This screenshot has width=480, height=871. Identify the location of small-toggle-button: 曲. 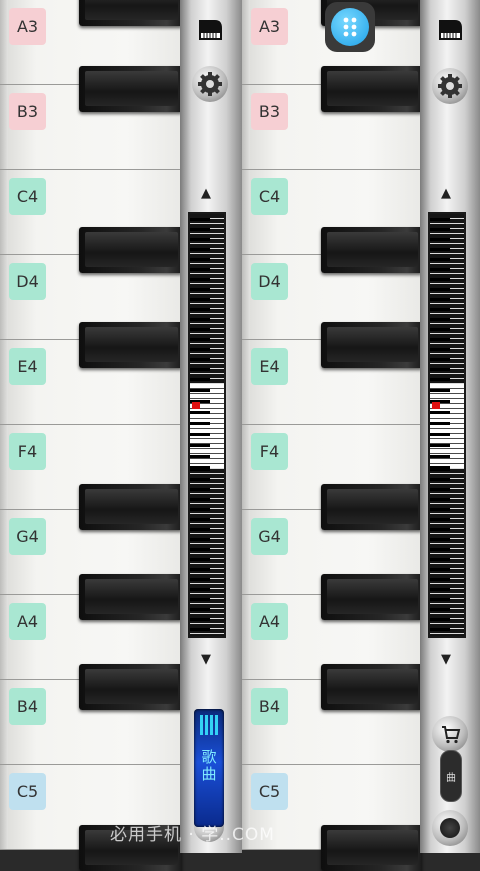
(451, 776).